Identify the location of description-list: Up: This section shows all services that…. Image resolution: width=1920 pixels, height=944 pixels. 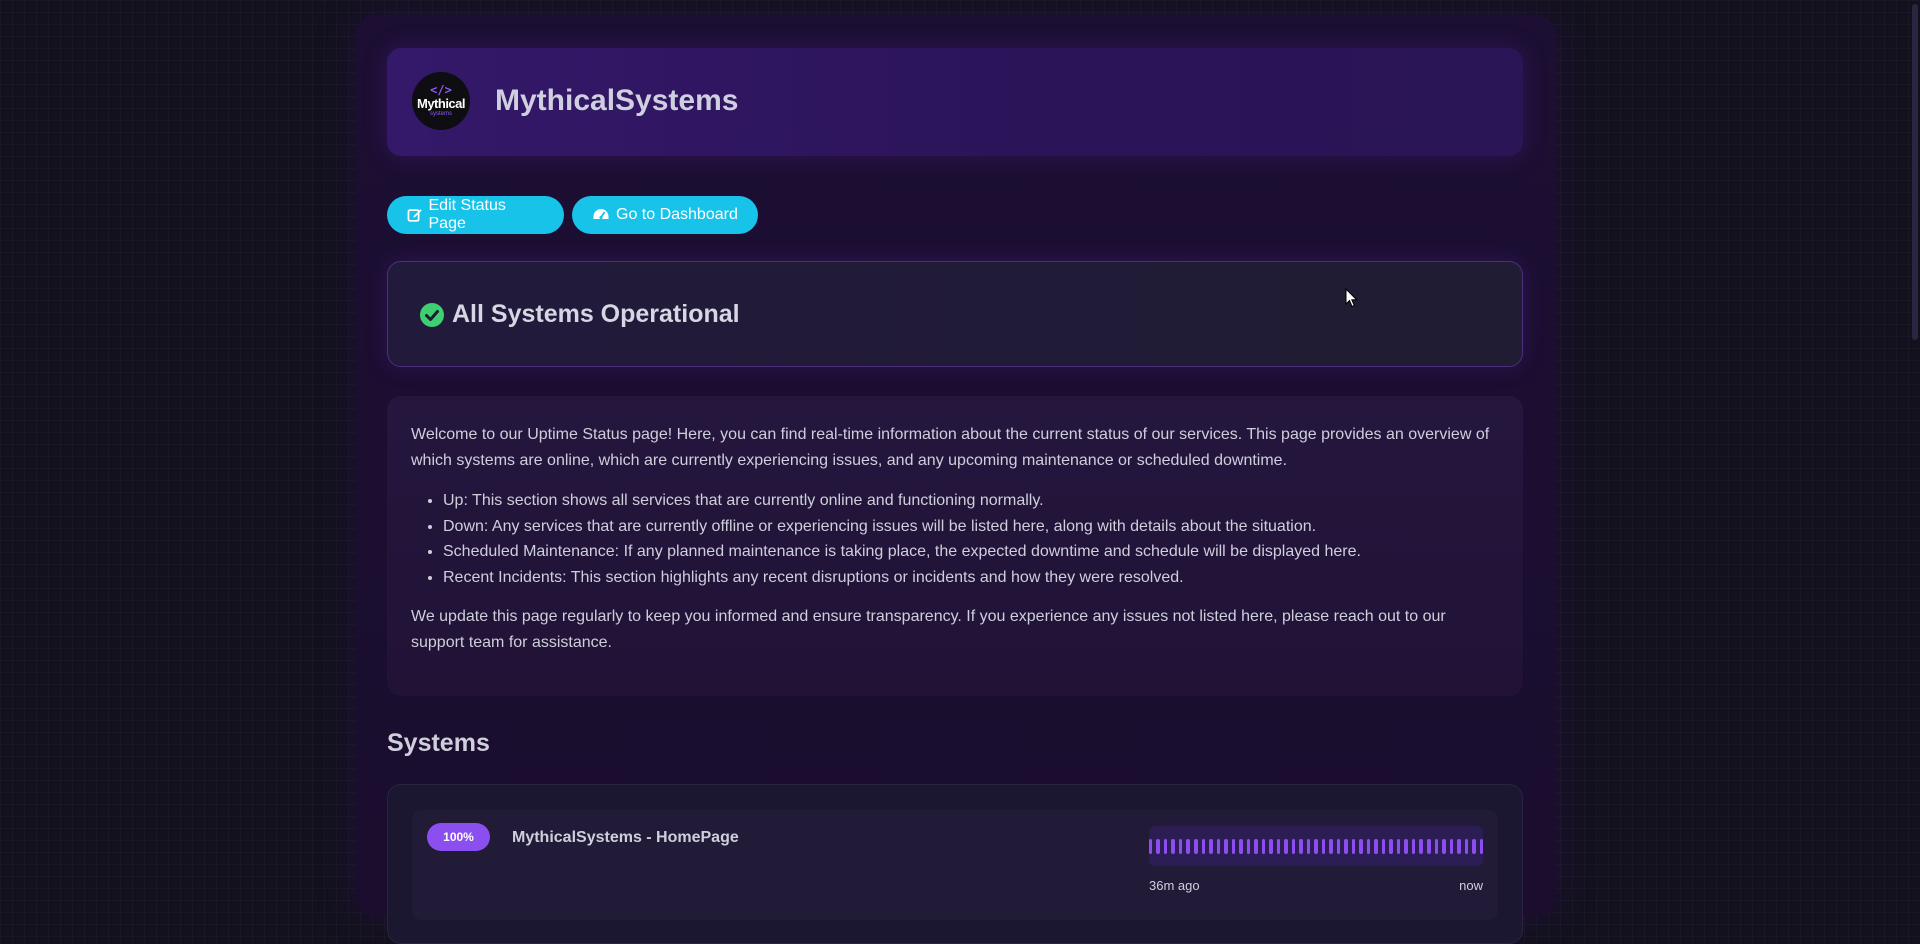
(959, 539).